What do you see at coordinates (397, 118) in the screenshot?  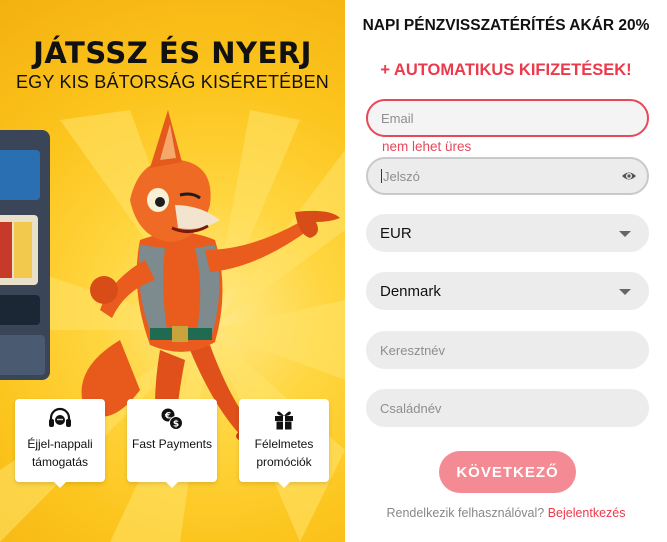 I see `email-placeholder: Email` at bounding box center [397, 118].